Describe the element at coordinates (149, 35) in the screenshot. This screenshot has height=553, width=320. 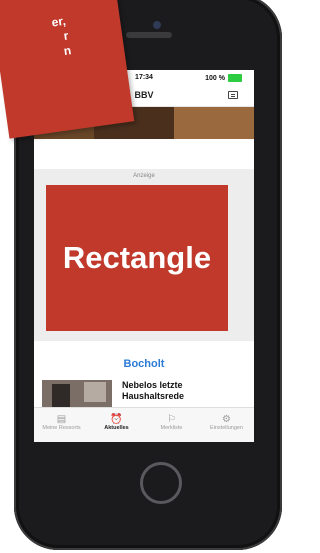
I see `earpiece-speaker` at that location.